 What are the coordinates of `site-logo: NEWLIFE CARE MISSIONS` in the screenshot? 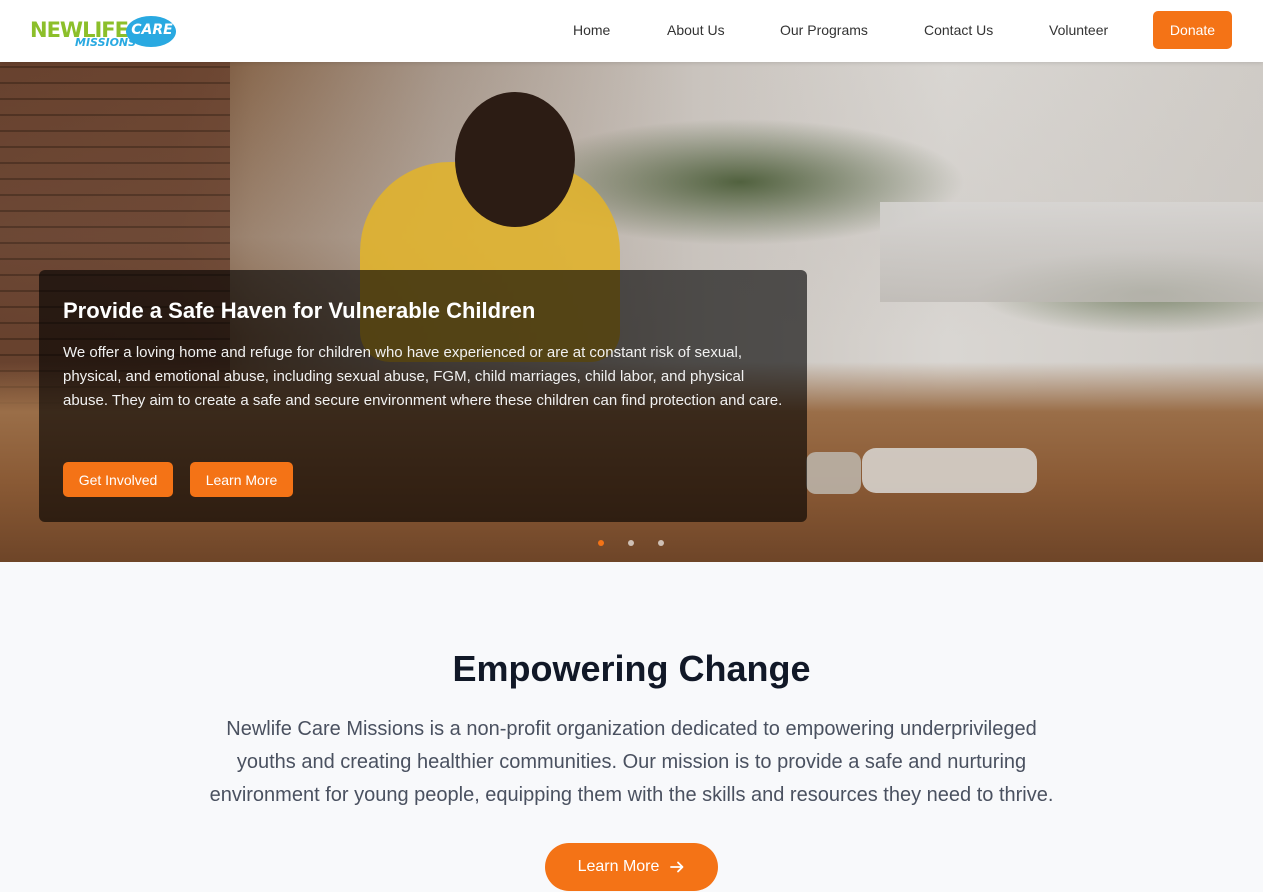 It's located at (105, 32).